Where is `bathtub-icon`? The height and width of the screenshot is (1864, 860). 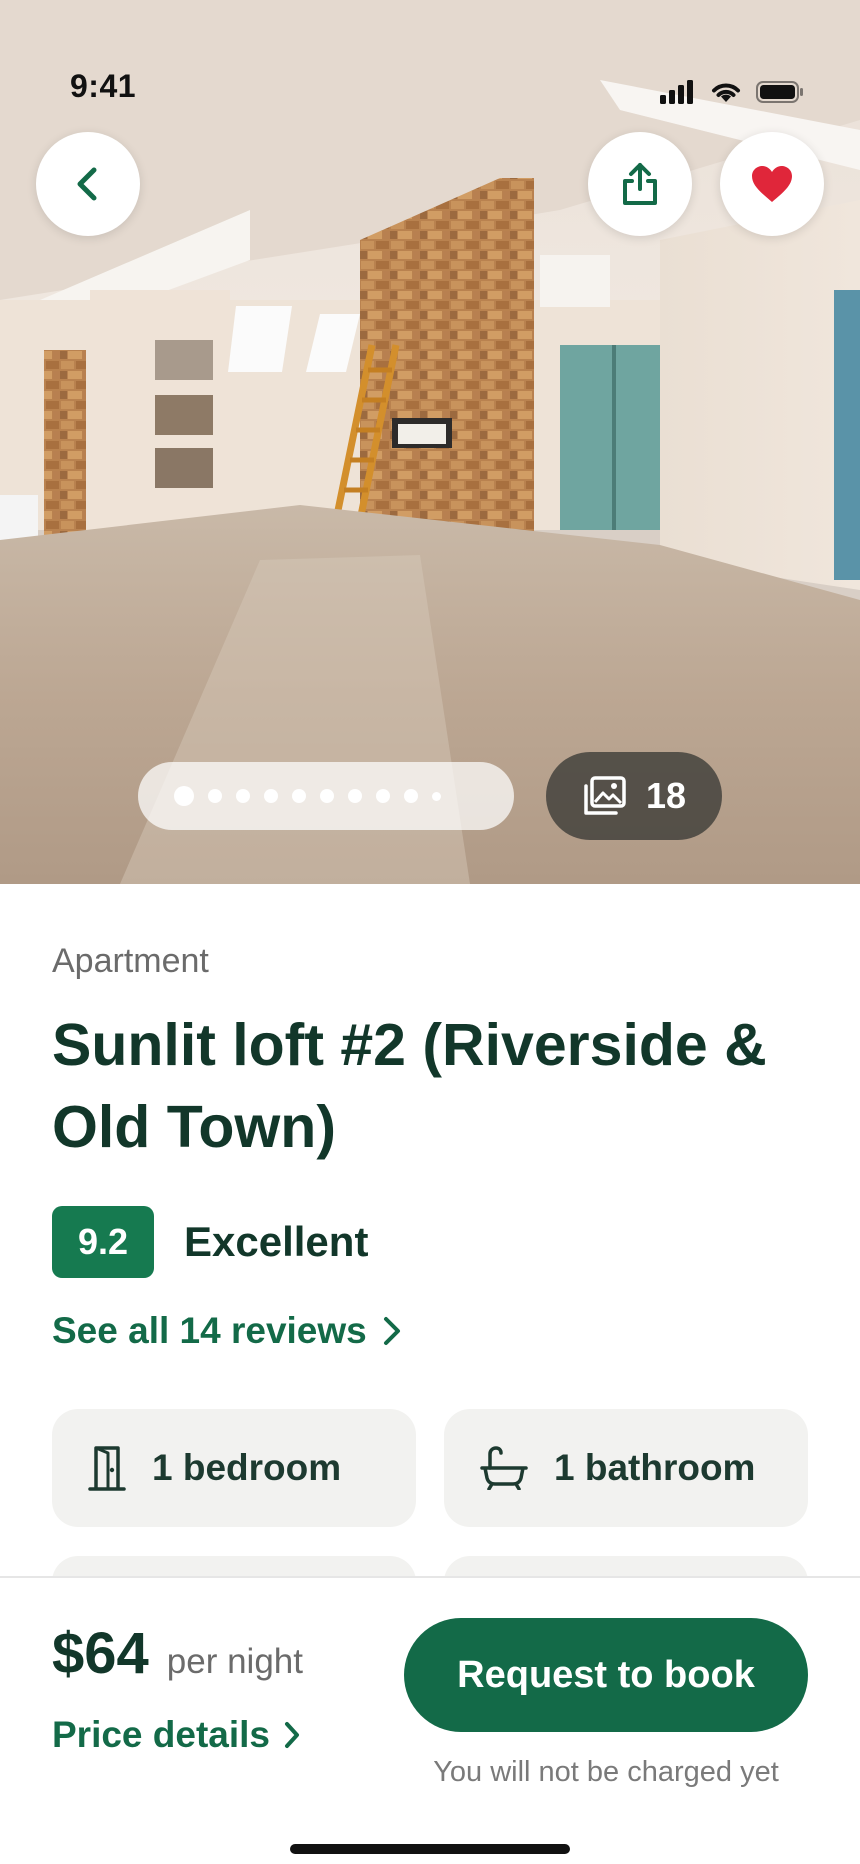
bathtub-icon is located at coordinates (504, 1468).